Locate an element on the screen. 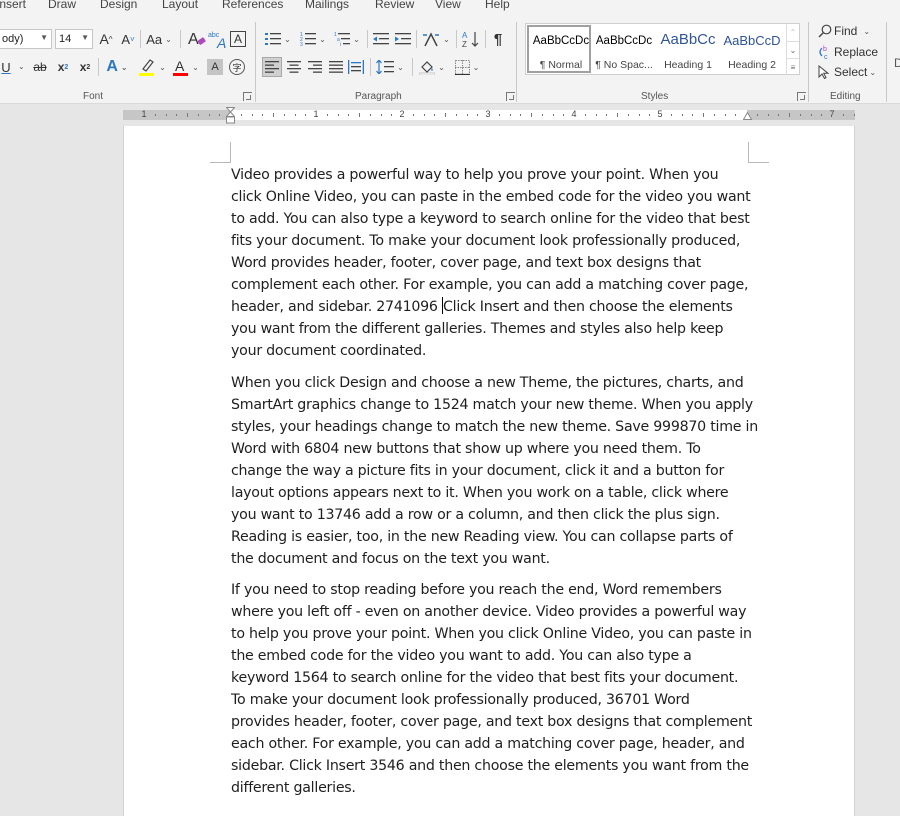 Image resolution: width=900 pixels, height=816 pixels. shading-button: ⌄ is located at coordinates (432, 67).